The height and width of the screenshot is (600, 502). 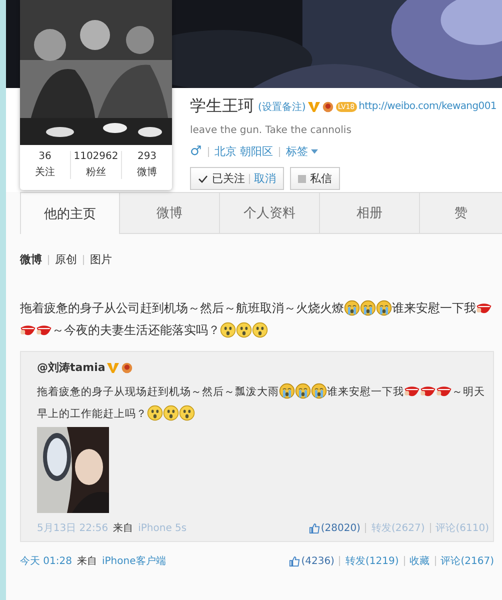 I want to click on favorite-link: 收藏, so click(x=420, y=561).